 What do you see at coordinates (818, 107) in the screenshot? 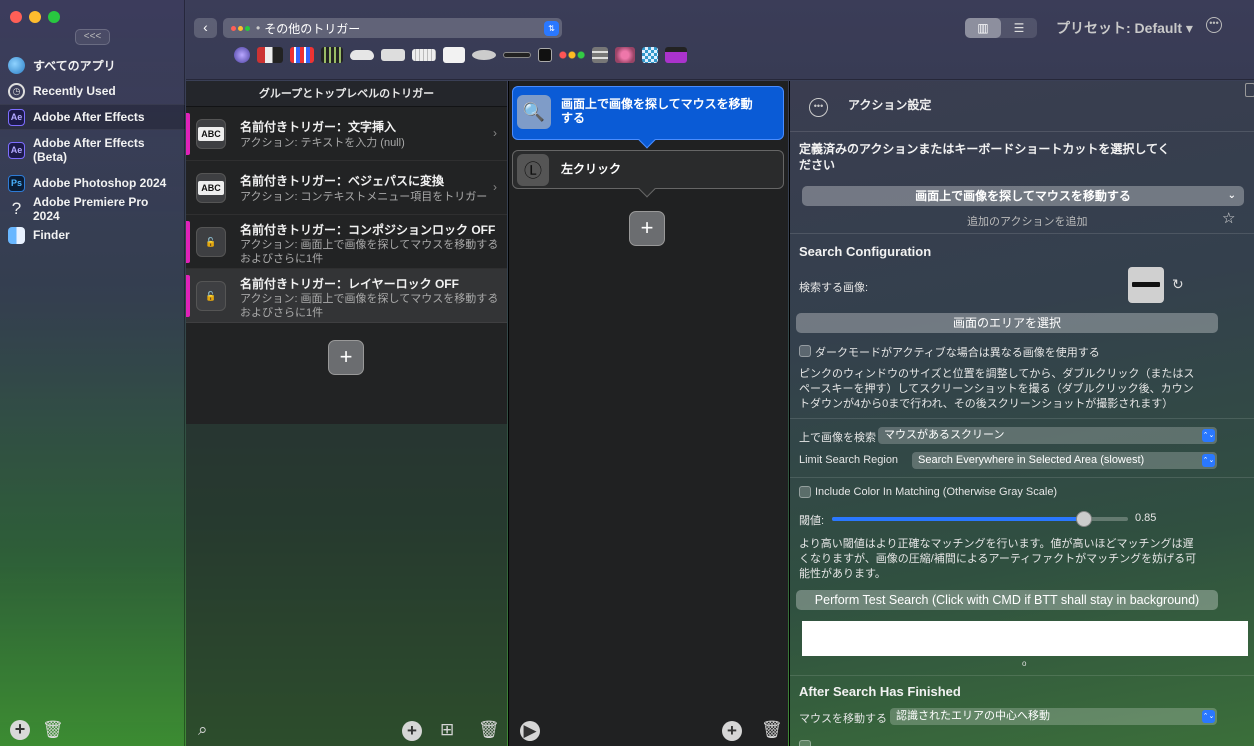
I see `more-icon: •••` at bounding box center [818, 107].